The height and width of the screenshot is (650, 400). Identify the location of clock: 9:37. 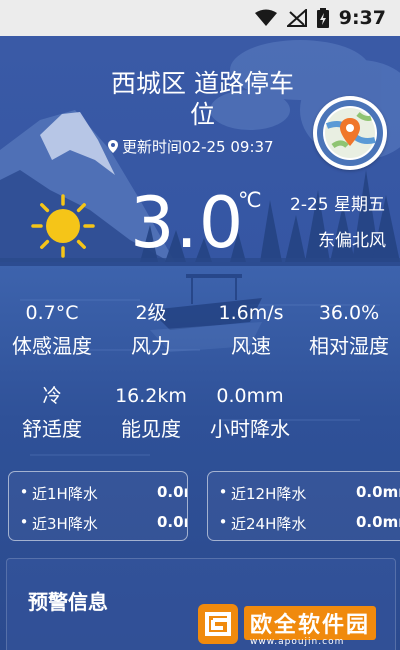
(362, 18).